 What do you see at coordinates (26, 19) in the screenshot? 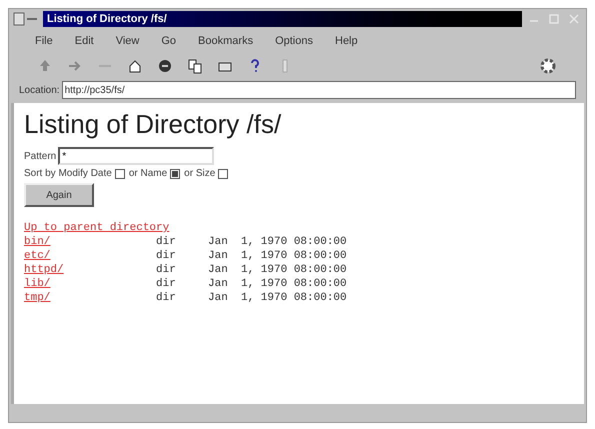
I see `window-menu-icon` at bounding box center [26, 19].